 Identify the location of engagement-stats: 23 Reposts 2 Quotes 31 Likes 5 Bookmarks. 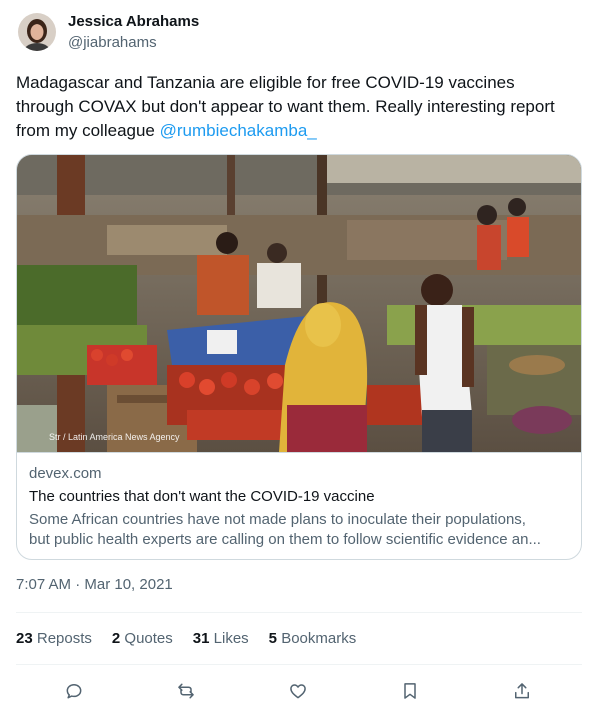
(196, 638).